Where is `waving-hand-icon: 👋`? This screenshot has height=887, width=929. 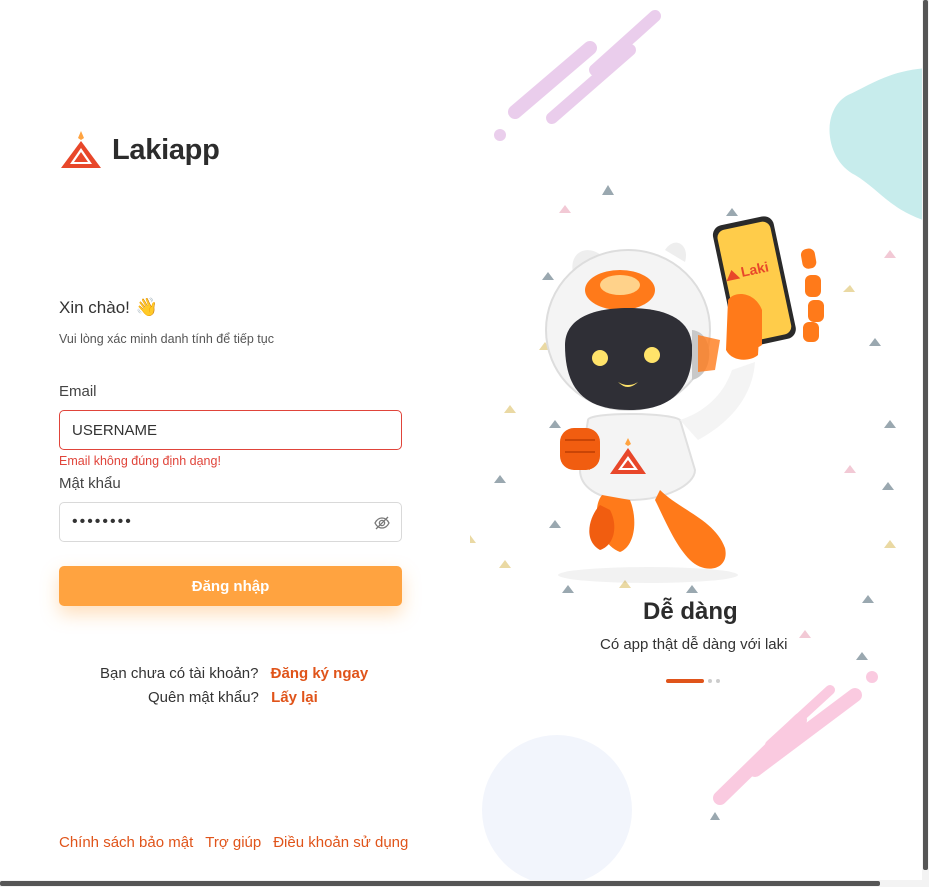 waving-hand-icon: 👋 is located at coordinates (147, 307).